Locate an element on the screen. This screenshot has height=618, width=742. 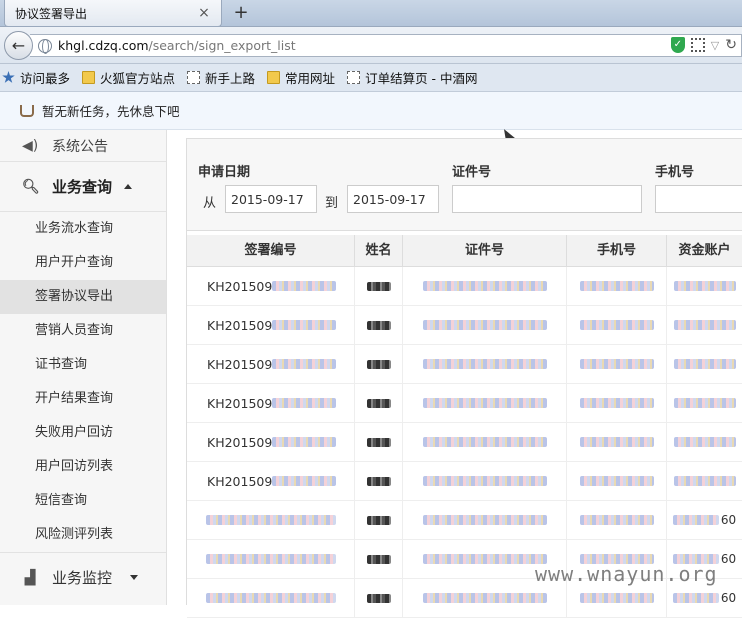
filter-panel: 申请日期 从 到 证件号 手机号 is located at coordinates (464, 185).